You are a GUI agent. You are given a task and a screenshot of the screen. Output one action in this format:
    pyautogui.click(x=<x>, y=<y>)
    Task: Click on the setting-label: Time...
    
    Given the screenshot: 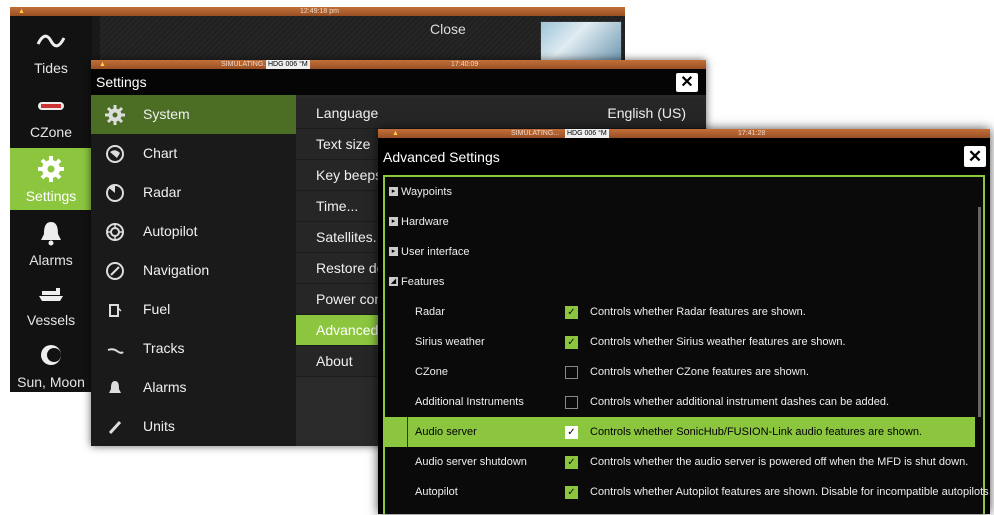 What is the action you would take?
    pyautogui.click(x=337, y=206)
    